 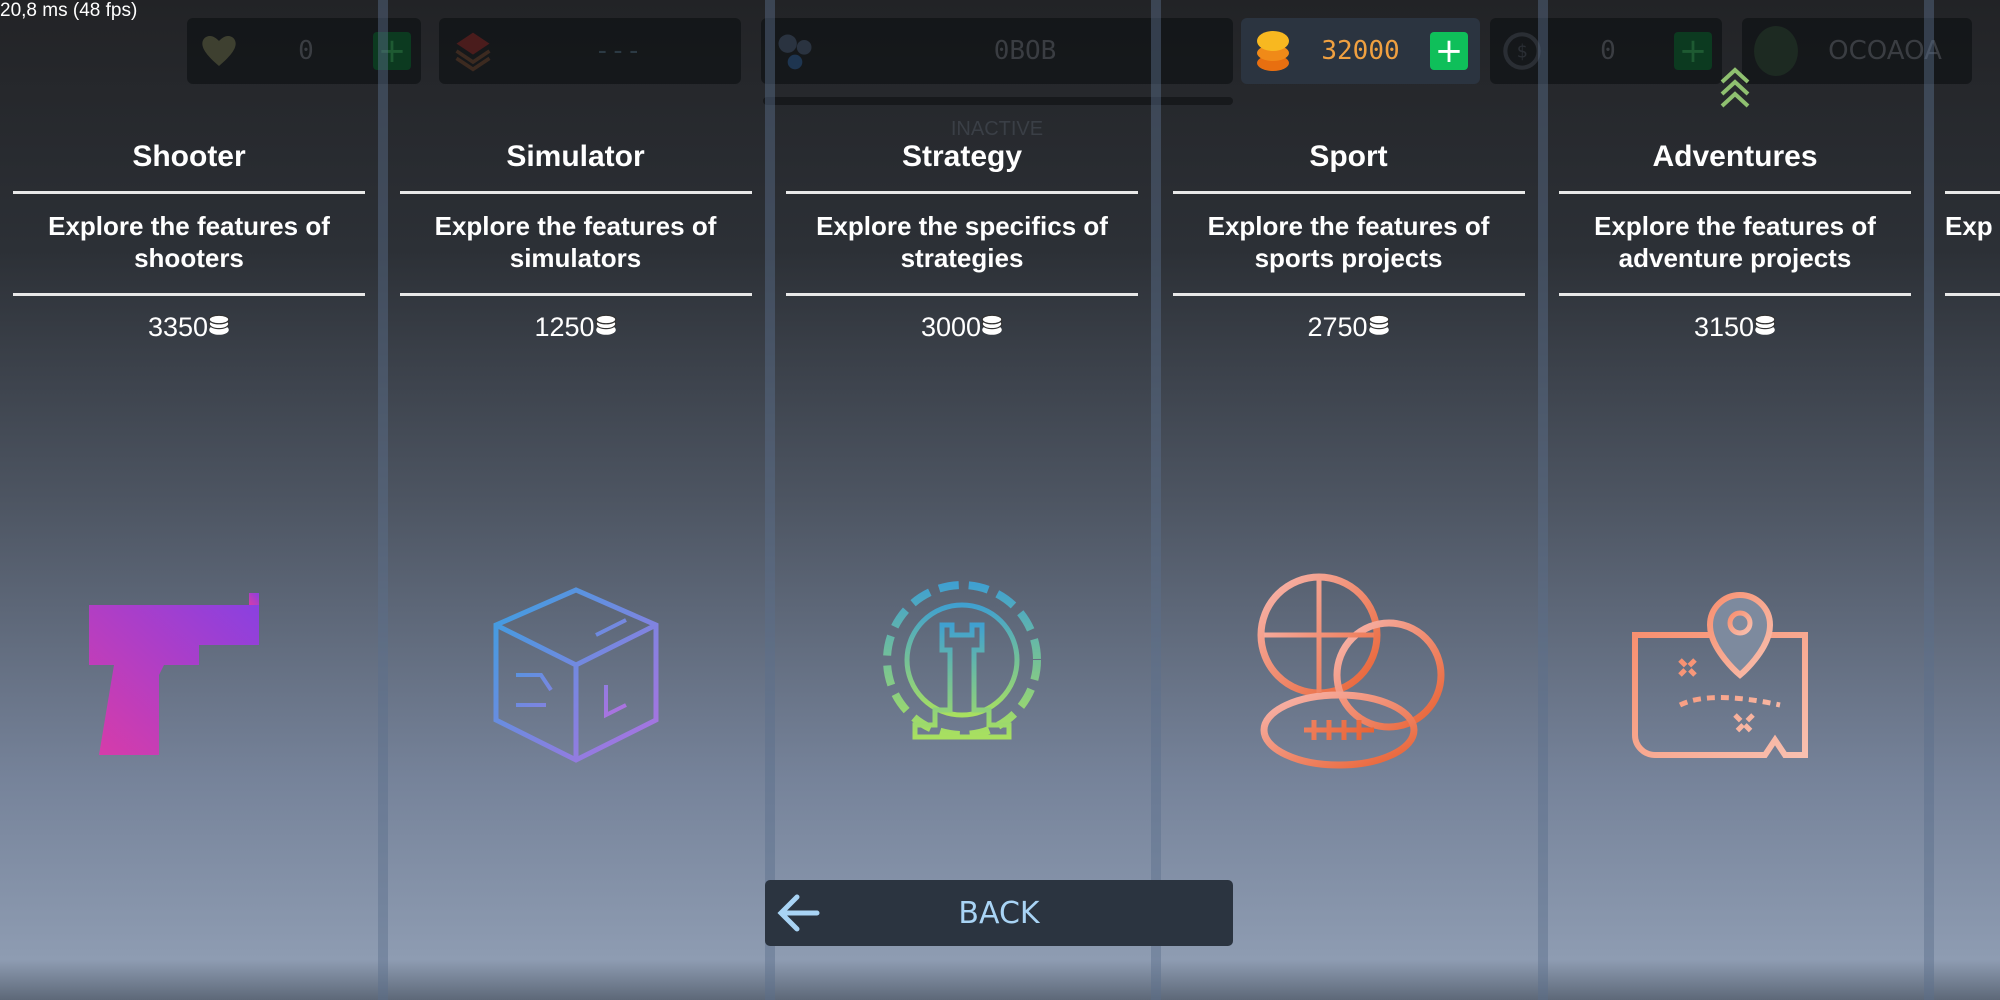 What do you see at coordinates (189, 242) in the screenshot?
I see `card-description: Explore the features of shooters` at bounding box center [189, 242].